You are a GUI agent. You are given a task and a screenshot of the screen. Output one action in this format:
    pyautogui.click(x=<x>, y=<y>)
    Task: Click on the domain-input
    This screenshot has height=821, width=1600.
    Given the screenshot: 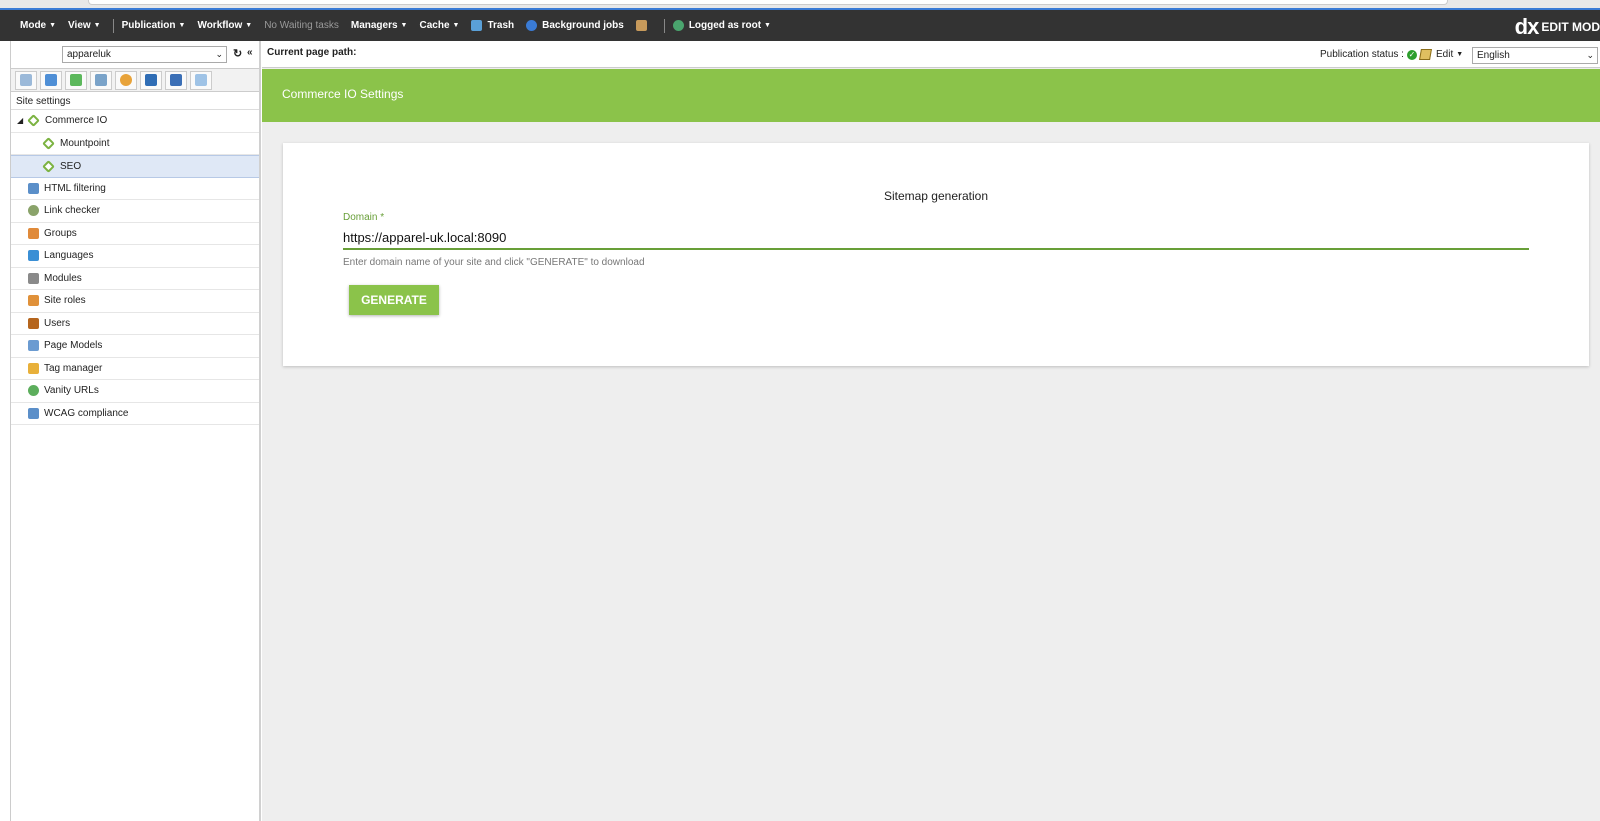 What is the action you would take?
    pyautogui.click(x=936, y=238)
    